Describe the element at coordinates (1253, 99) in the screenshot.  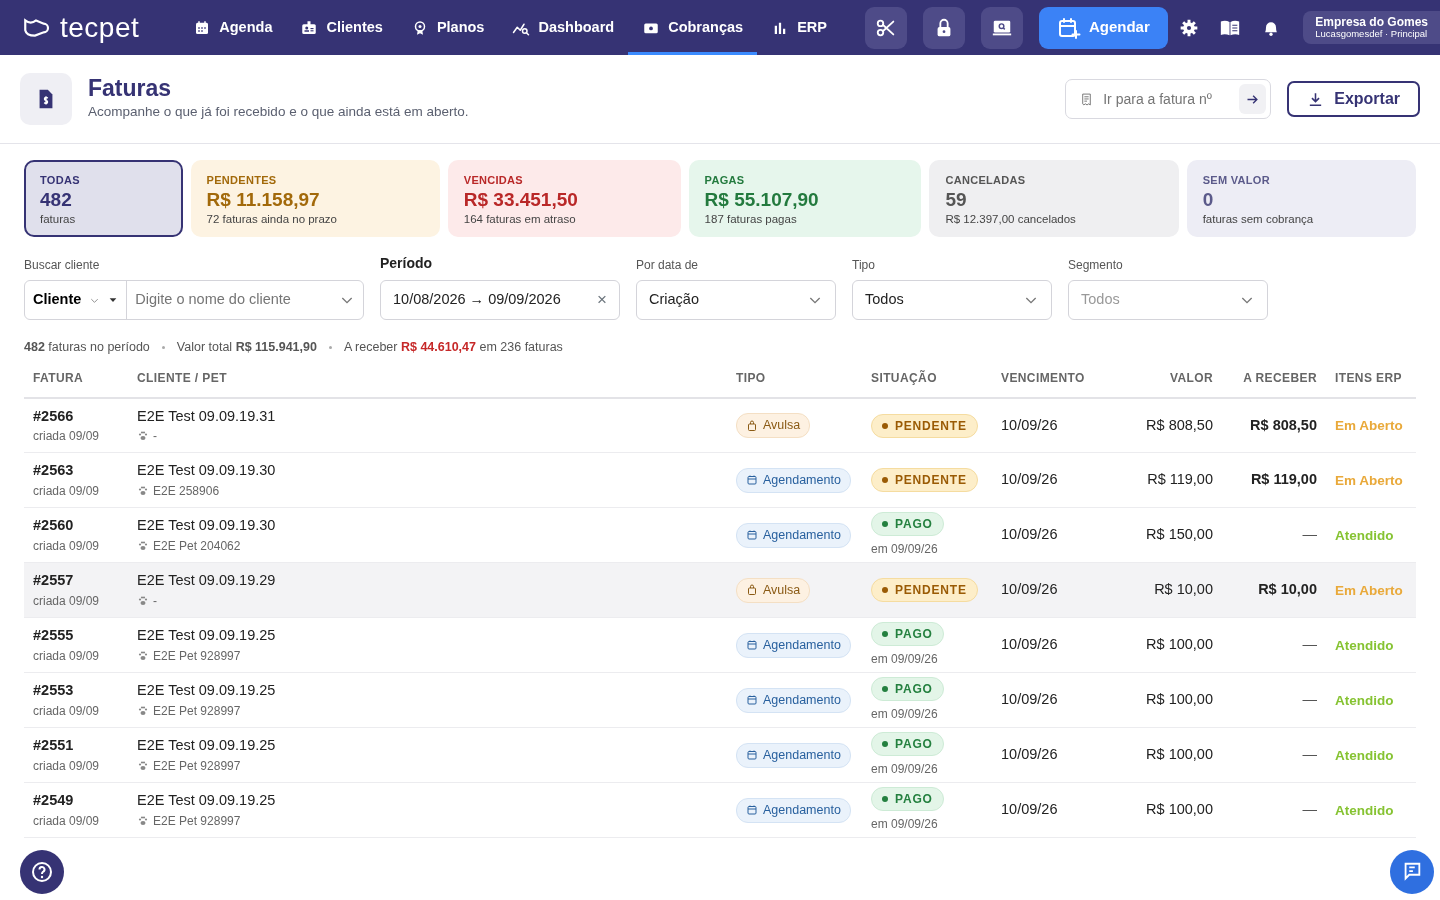
I see `go-button` at that location.